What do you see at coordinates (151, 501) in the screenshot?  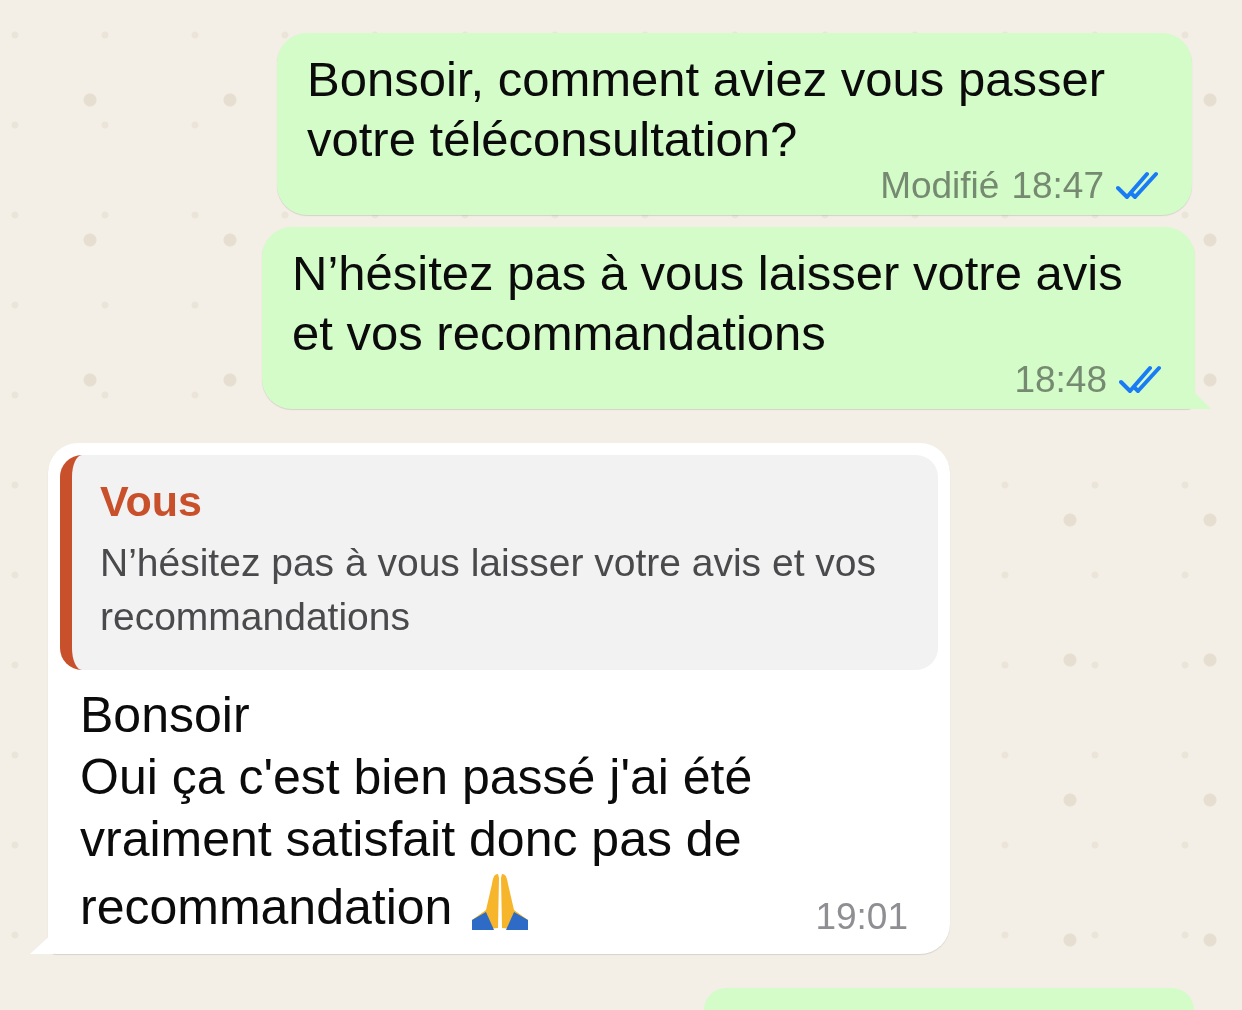 I see `quote-author: Vous` at bounding box center [151, 501].